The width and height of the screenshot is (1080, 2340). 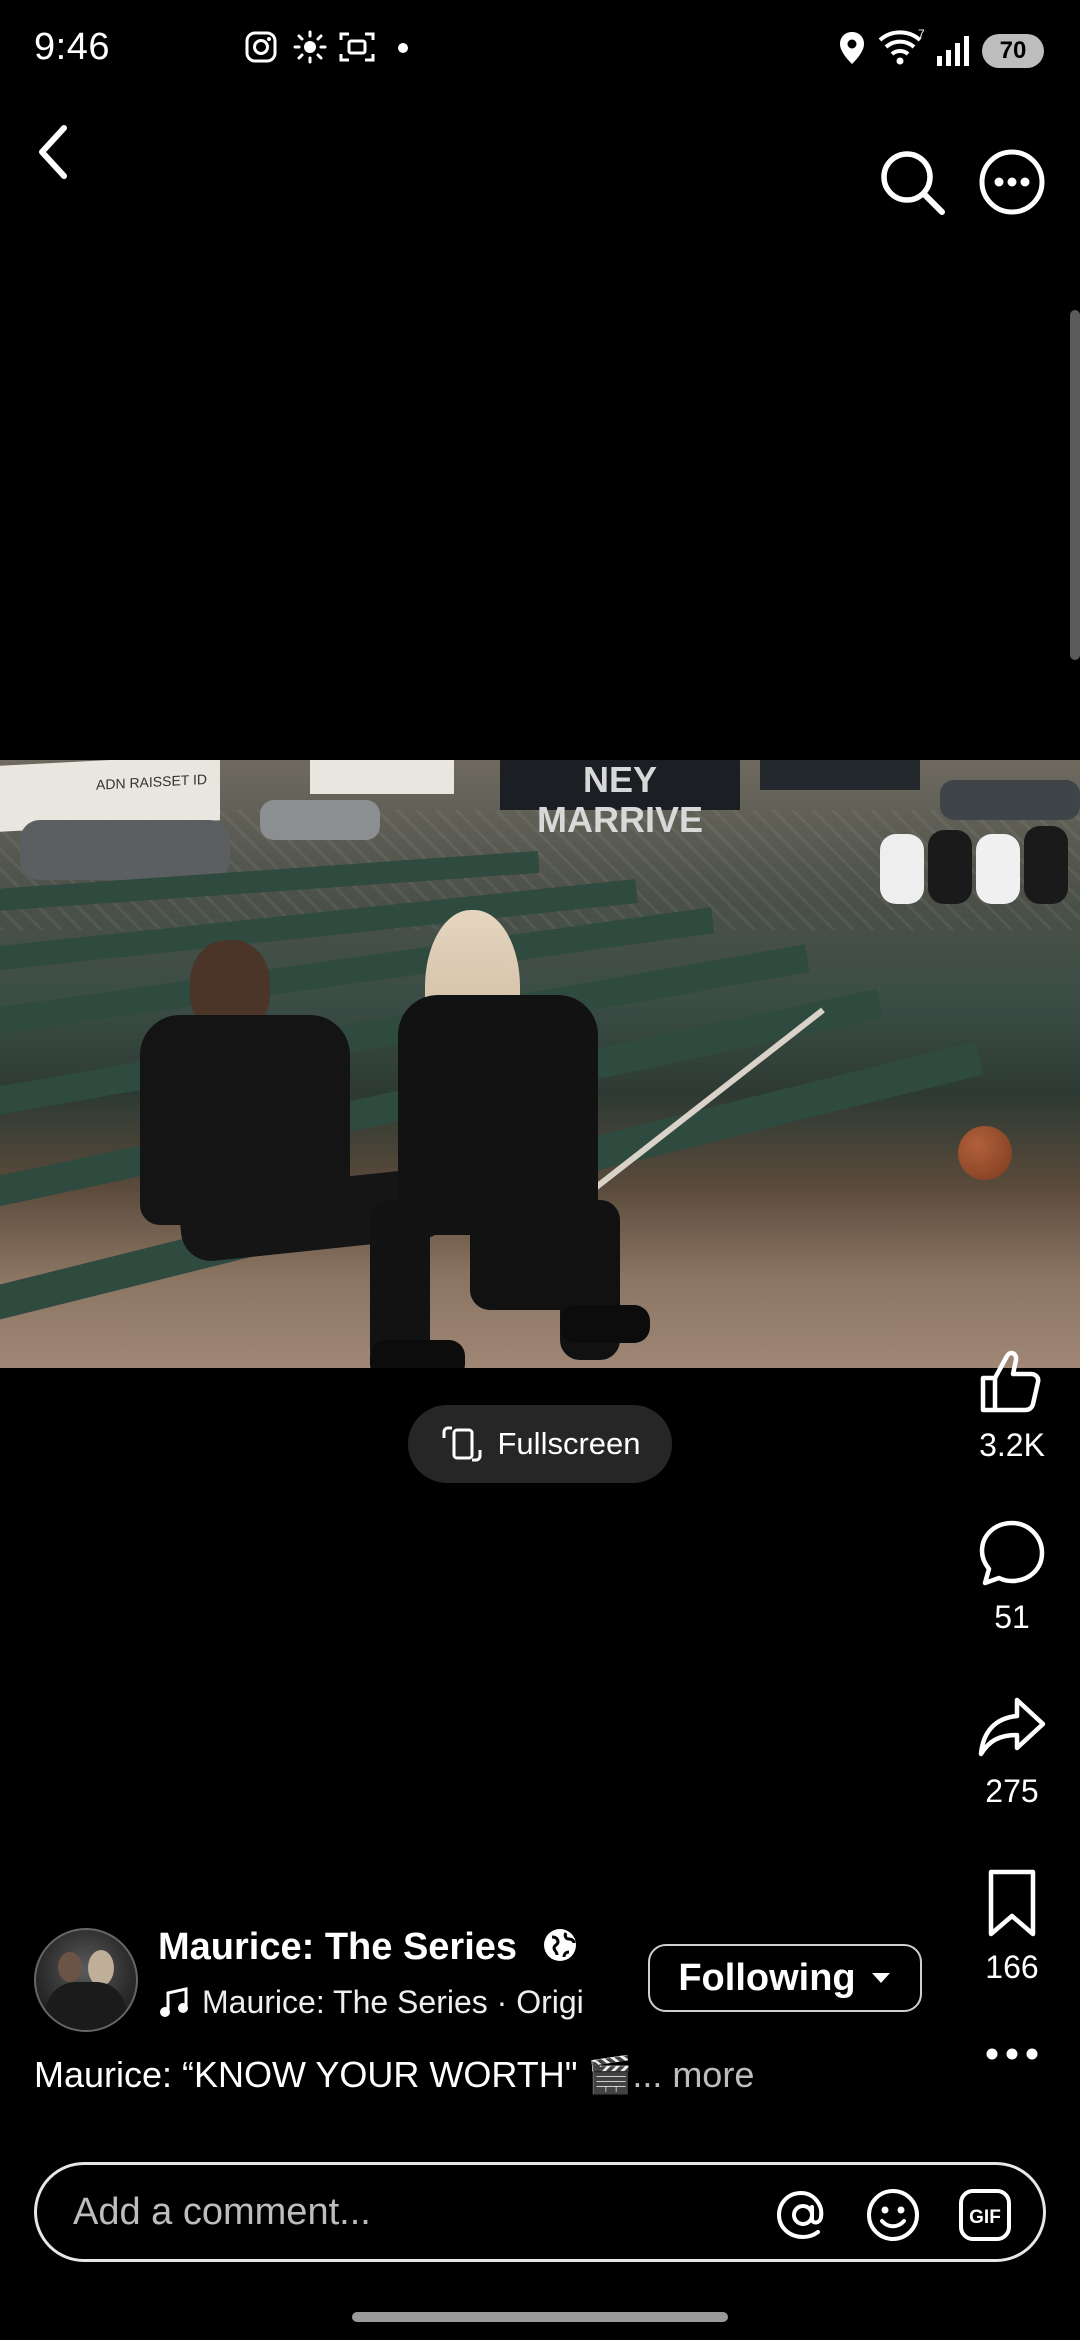 I want to click on status-time: 9:46, so click(x=72, y=47).